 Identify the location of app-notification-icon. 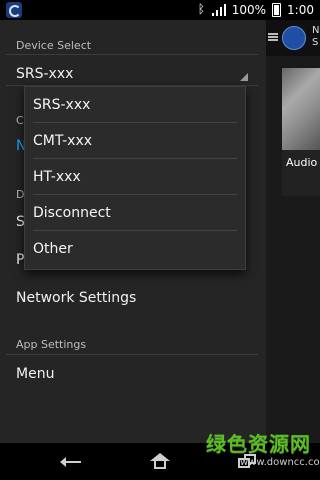
(14, 10).